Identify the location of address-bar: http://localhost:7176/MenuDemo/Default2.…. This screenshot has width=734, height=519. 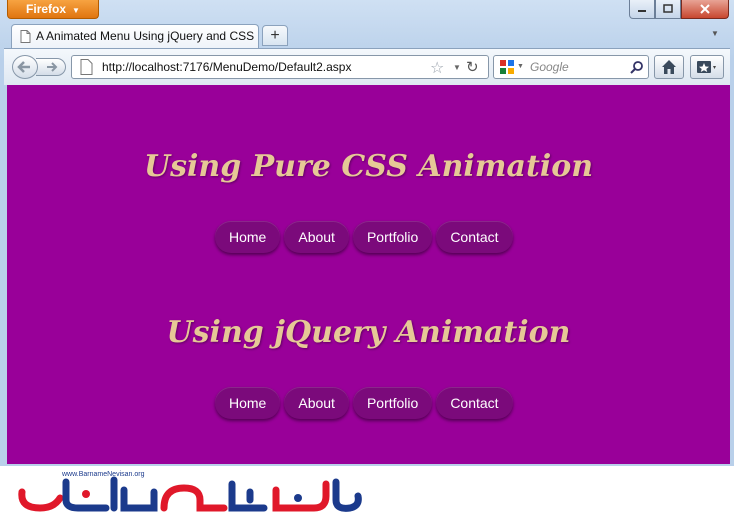
(280, 67).